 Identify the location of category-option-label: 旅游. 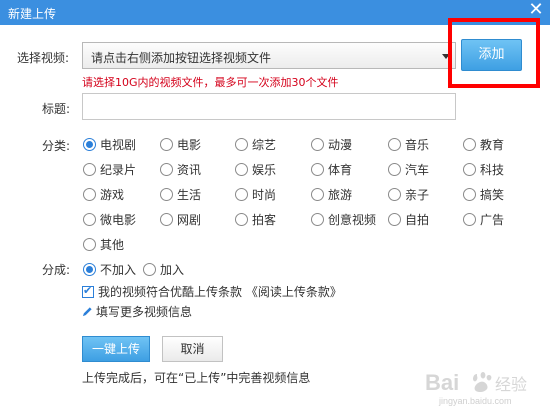
(340, 194).